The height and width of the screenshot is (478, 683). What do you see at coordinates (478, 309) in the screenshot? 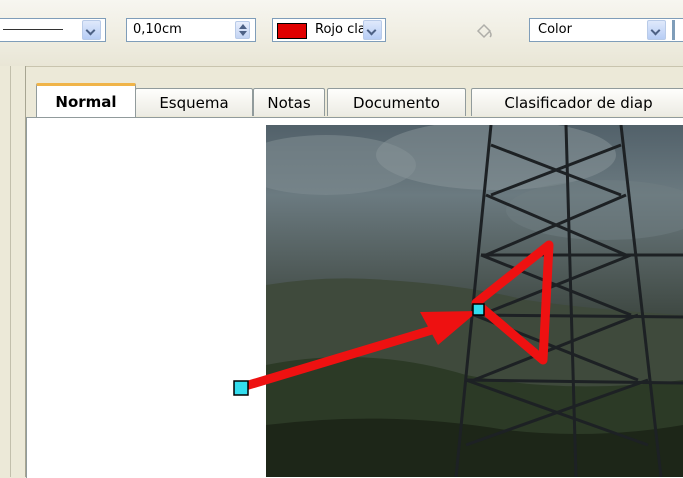
I see `end-handle` at bounding box center [478, 309].